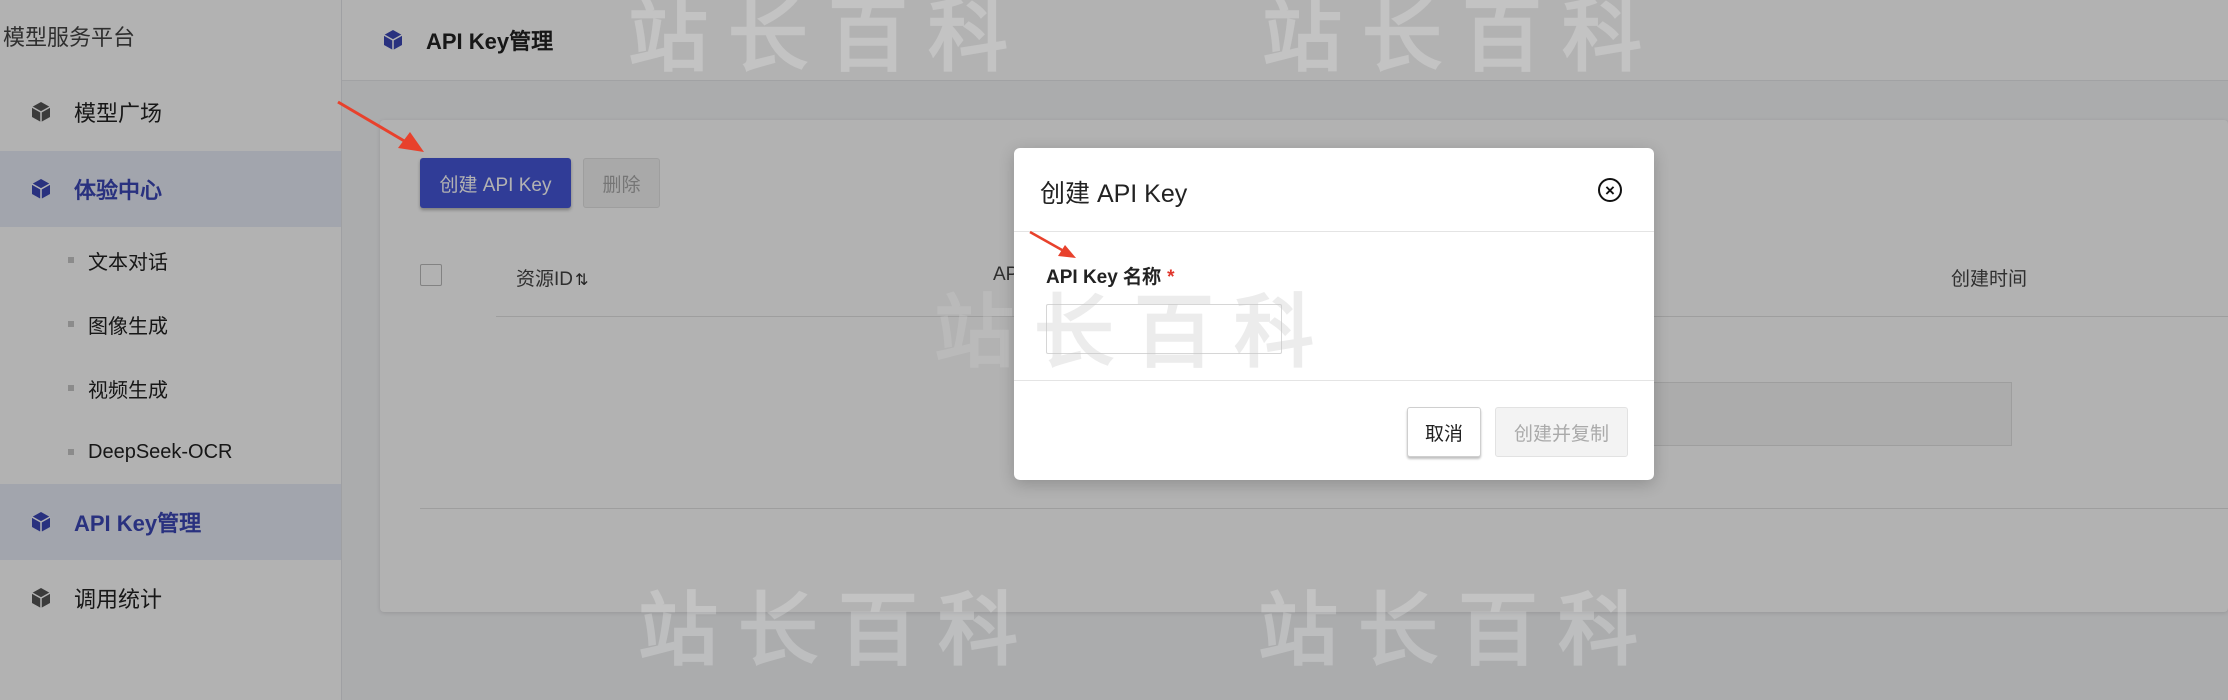  Describe the element at coordinates (1334, 380) in the screenshot. I see `dialog-footer-divider` at that location.